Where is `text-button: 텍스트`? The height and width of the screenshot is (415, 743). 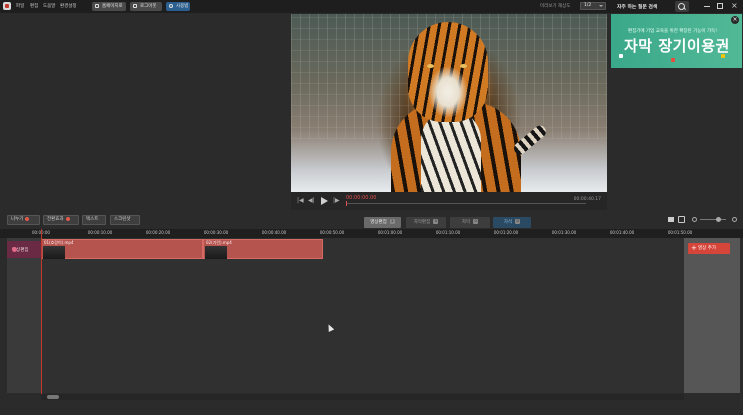 text-button: 텍스트 is located at coordinates (94, 220).